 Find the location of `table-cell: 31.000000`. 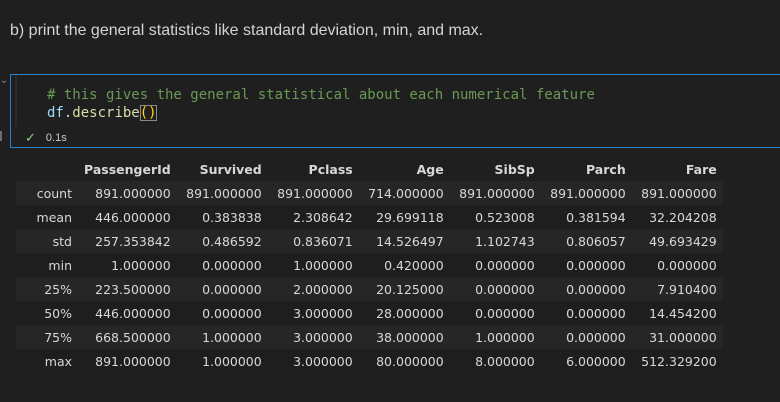

table-cell: 31.000000 is located at coordinates (677, 337).